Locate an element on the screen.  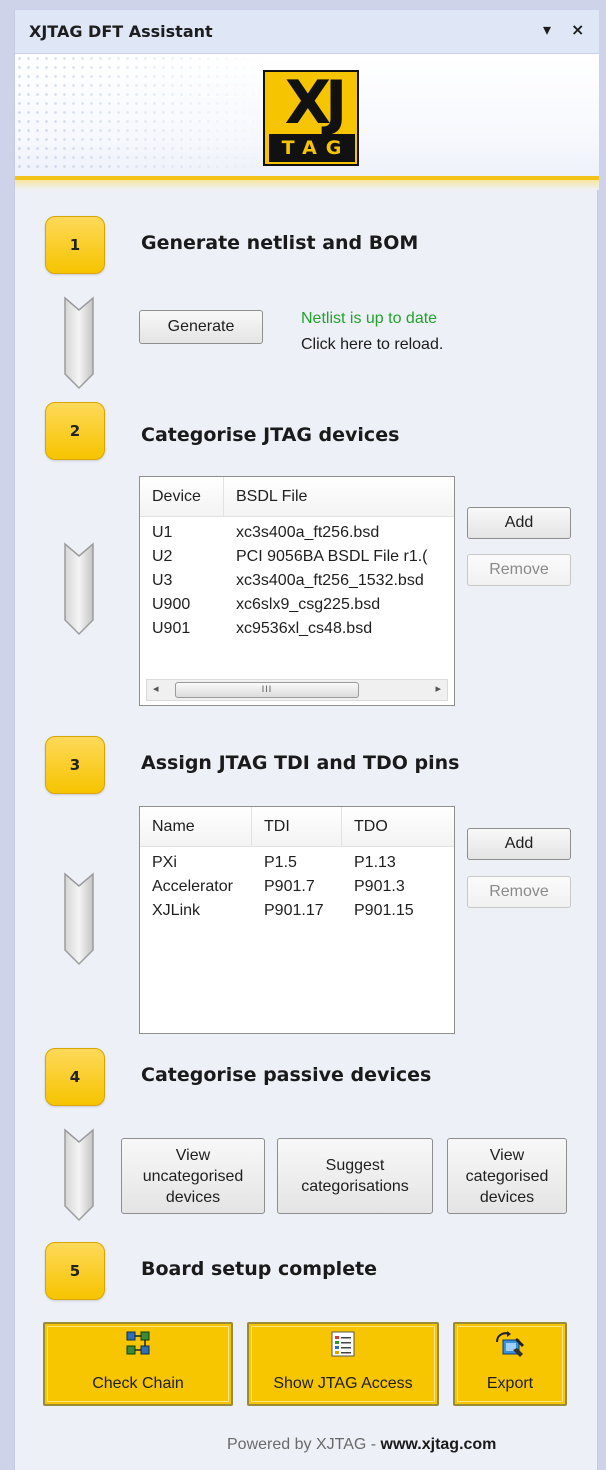
banner-divider-glow is located at coordinates (307, 185).